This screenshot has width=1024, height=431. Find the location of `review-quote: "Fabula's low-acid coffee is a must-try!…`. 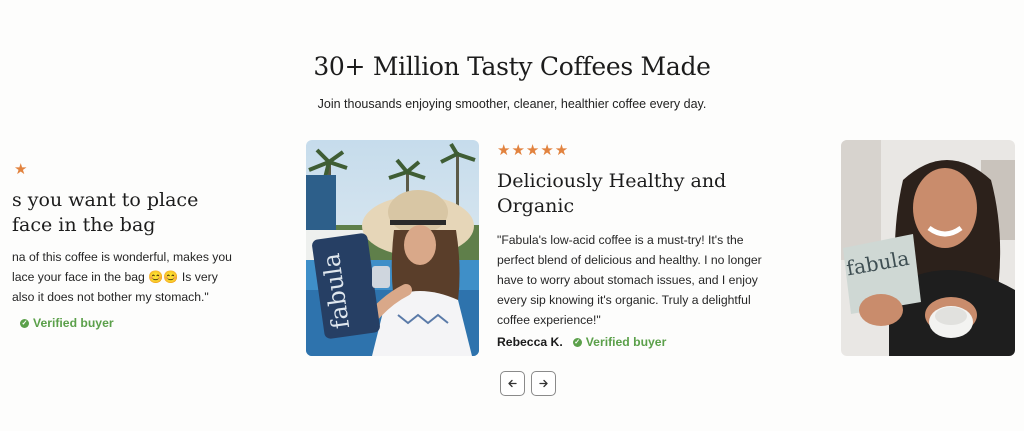

review-quote: "Fabula's low-acid coffee is a must-try!… is located at coordinates (629, 280).